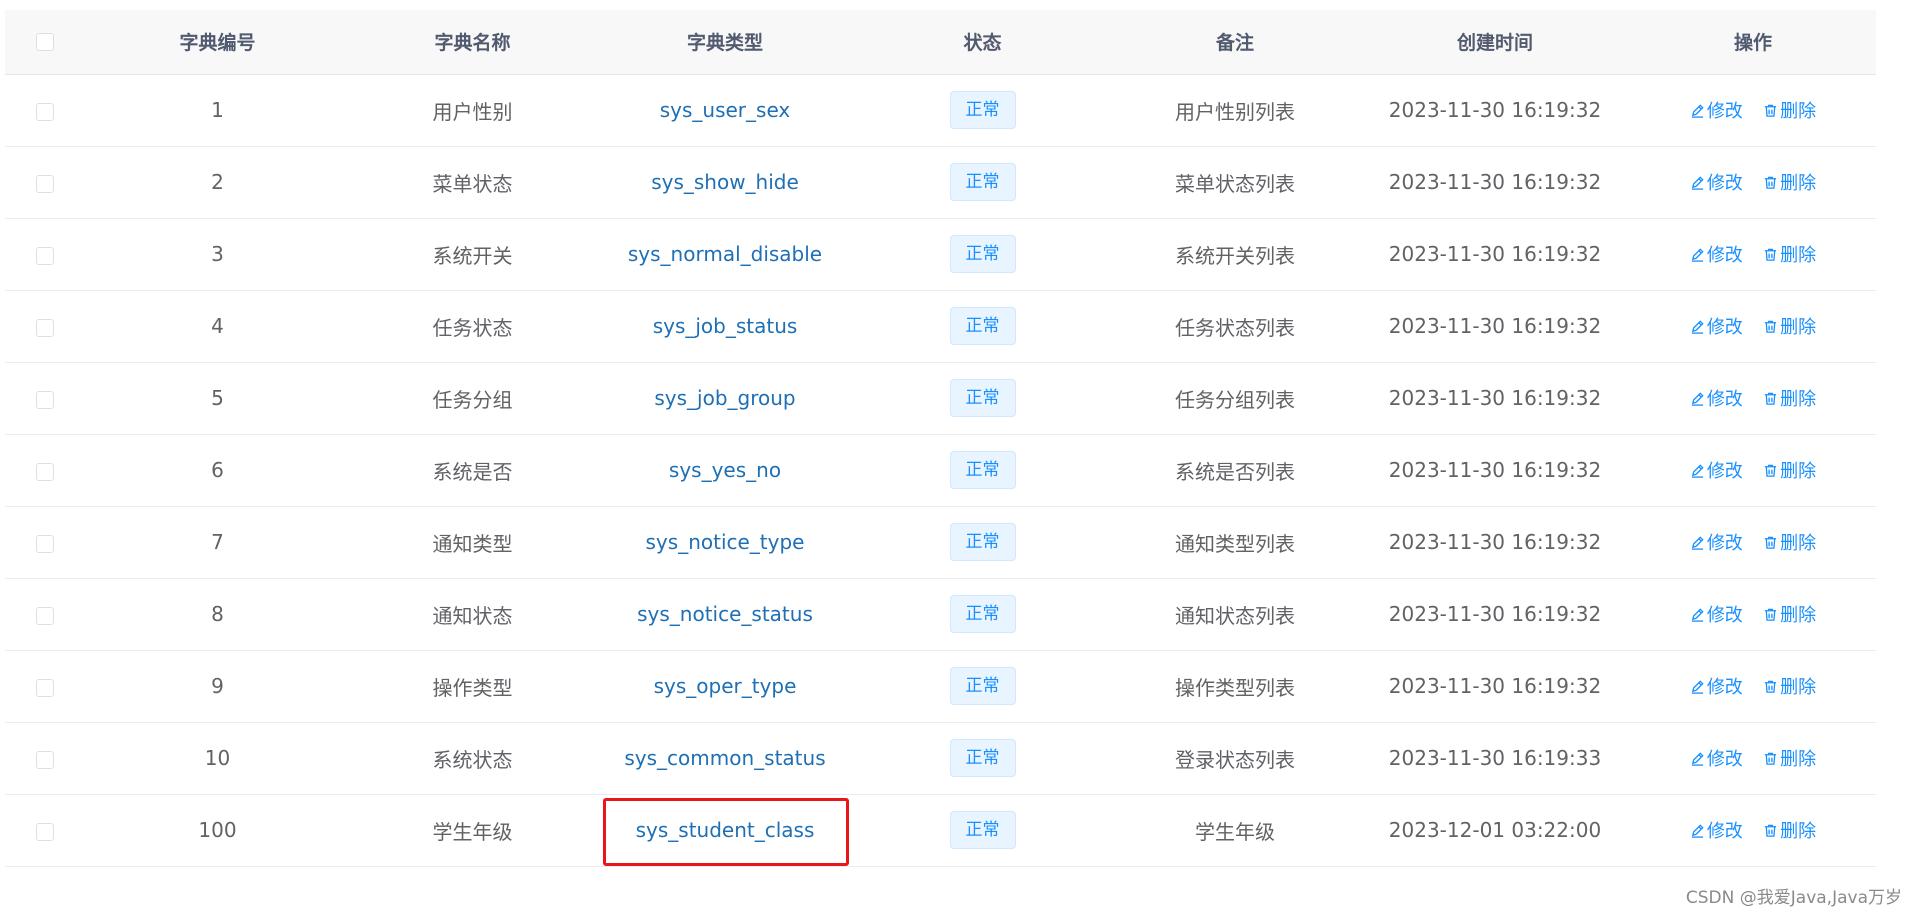 The width and height of the screenshot is (1914, 912). Describe the element at coordinates (725, 686) in the screenshot. I see `dict-type-link: sys_oper_type` at that location.